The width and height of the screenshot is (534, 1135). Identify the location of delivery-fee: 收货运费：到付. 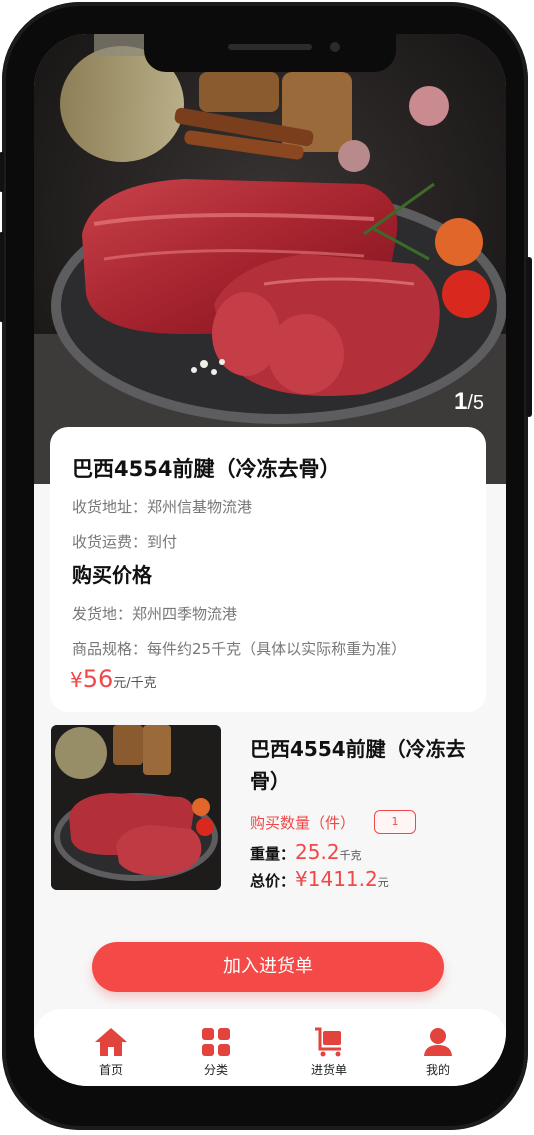
(124, 541).